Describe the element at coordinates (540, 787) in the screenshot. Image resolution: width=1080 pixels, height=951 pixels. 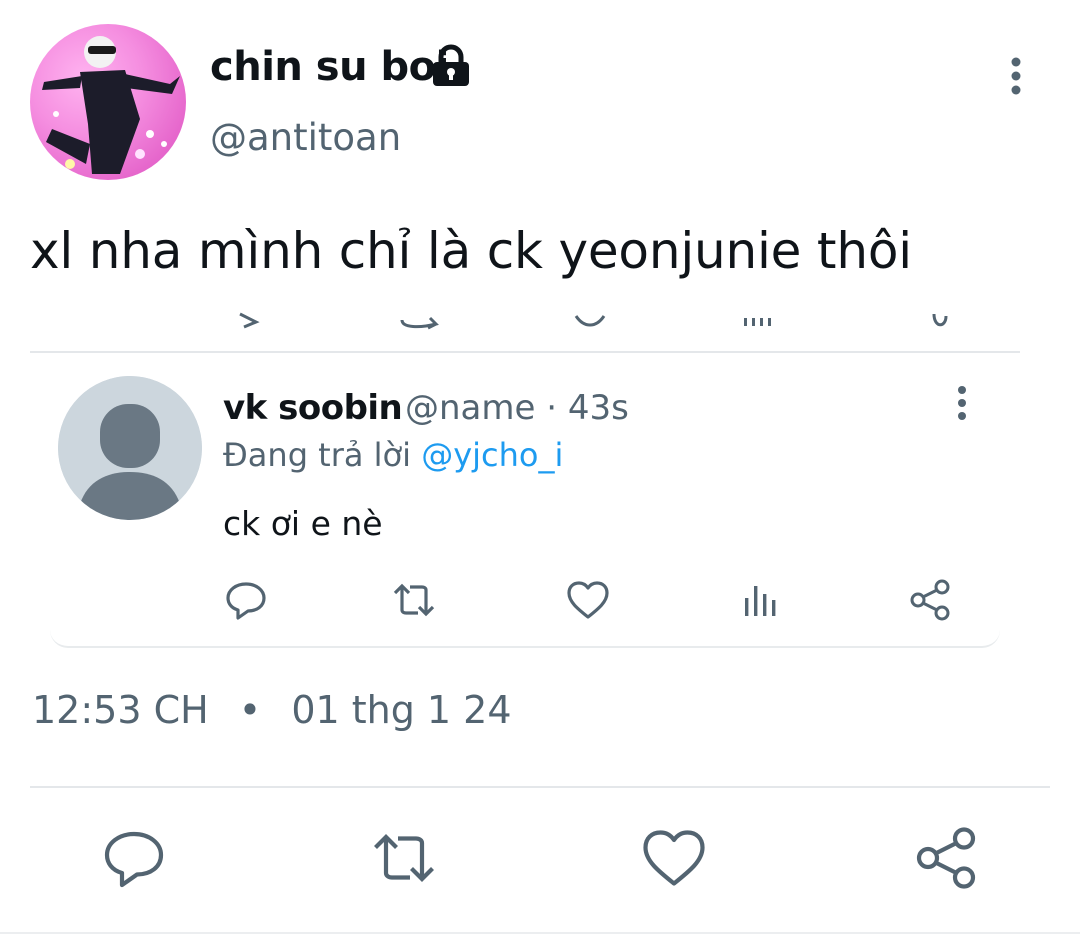
I see `actions-divider` at that location.